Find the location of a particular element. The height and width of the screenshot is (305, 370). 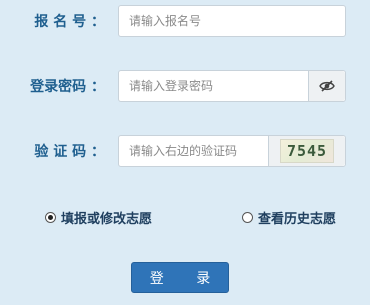

registration-number-field-wrapper is located at coordinates (232, 21).